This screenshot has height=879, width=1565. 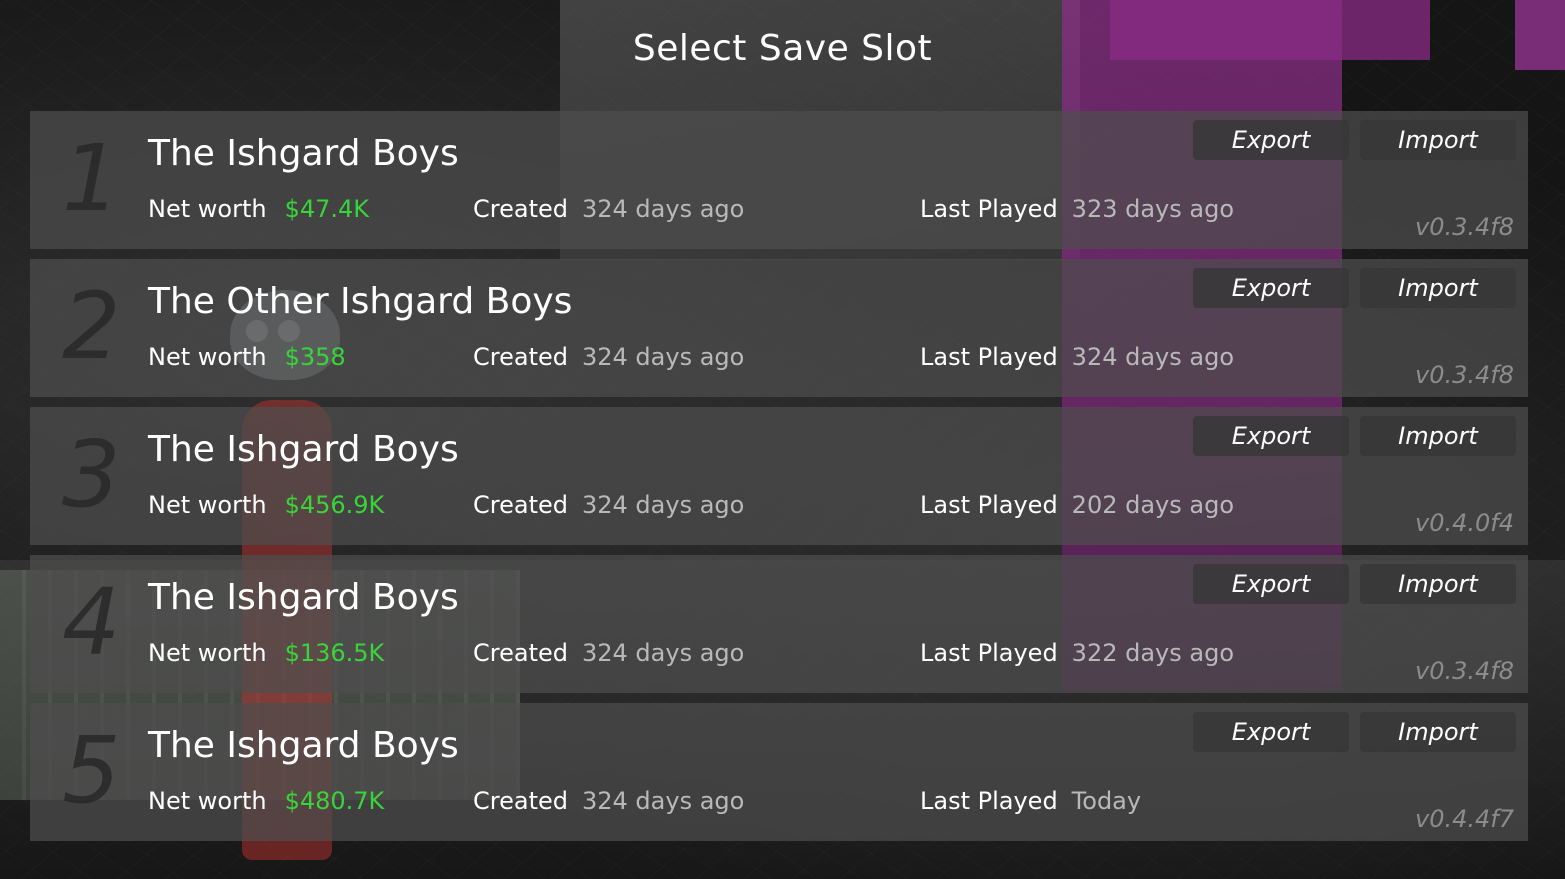 I want to click on slot-number: 5, so click(x=91, y=770).